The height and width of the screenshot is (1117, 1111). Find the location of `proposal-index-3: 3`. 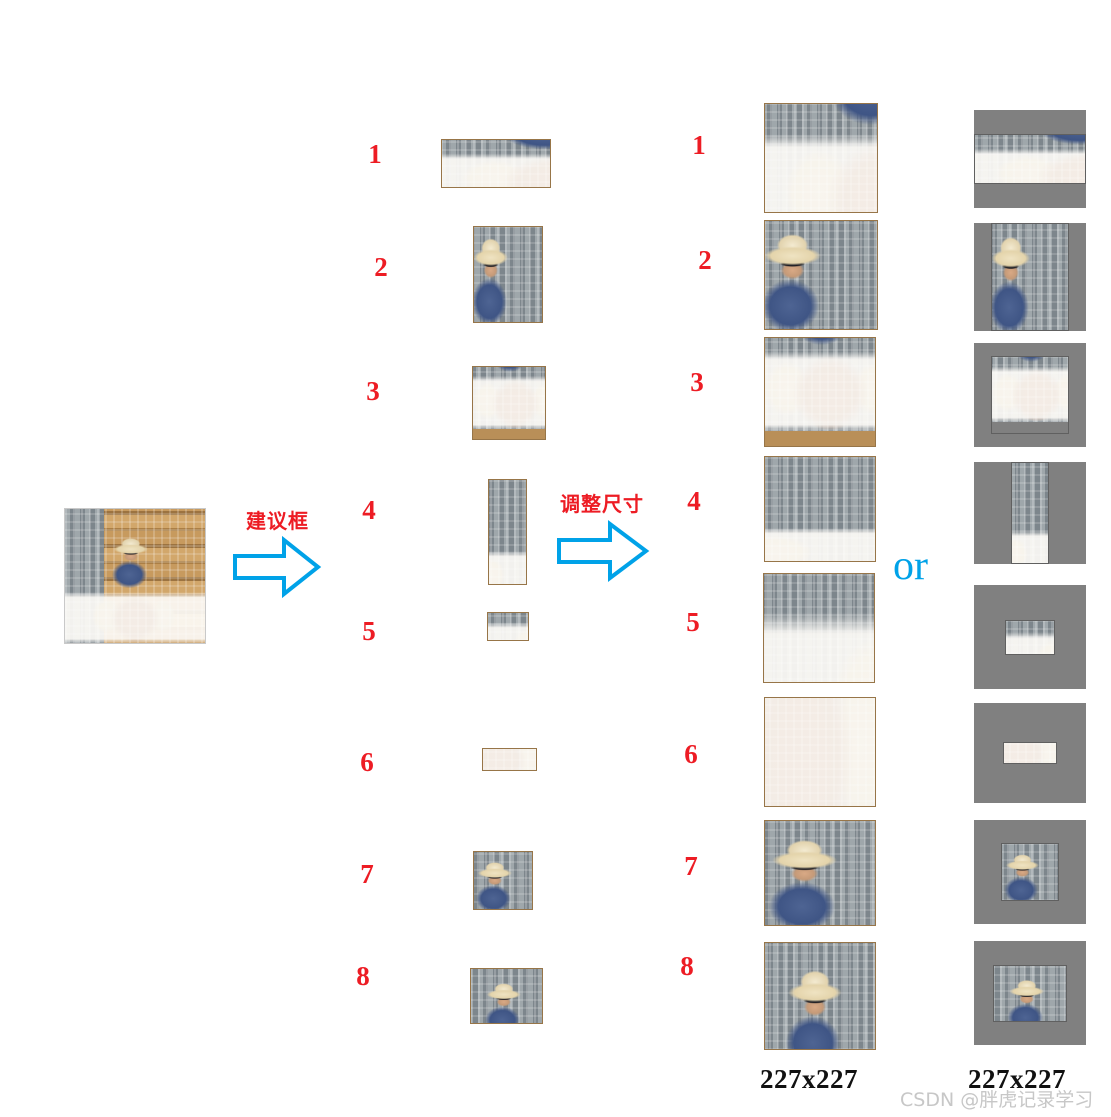

proposal-index-3: 3 is located at coordinates (373, 391).